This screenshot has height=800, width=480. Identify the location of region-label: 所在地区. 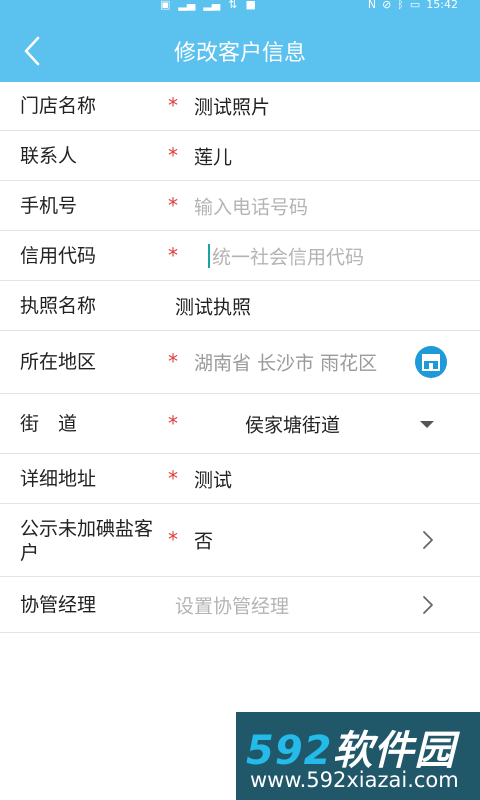
(58, 362).